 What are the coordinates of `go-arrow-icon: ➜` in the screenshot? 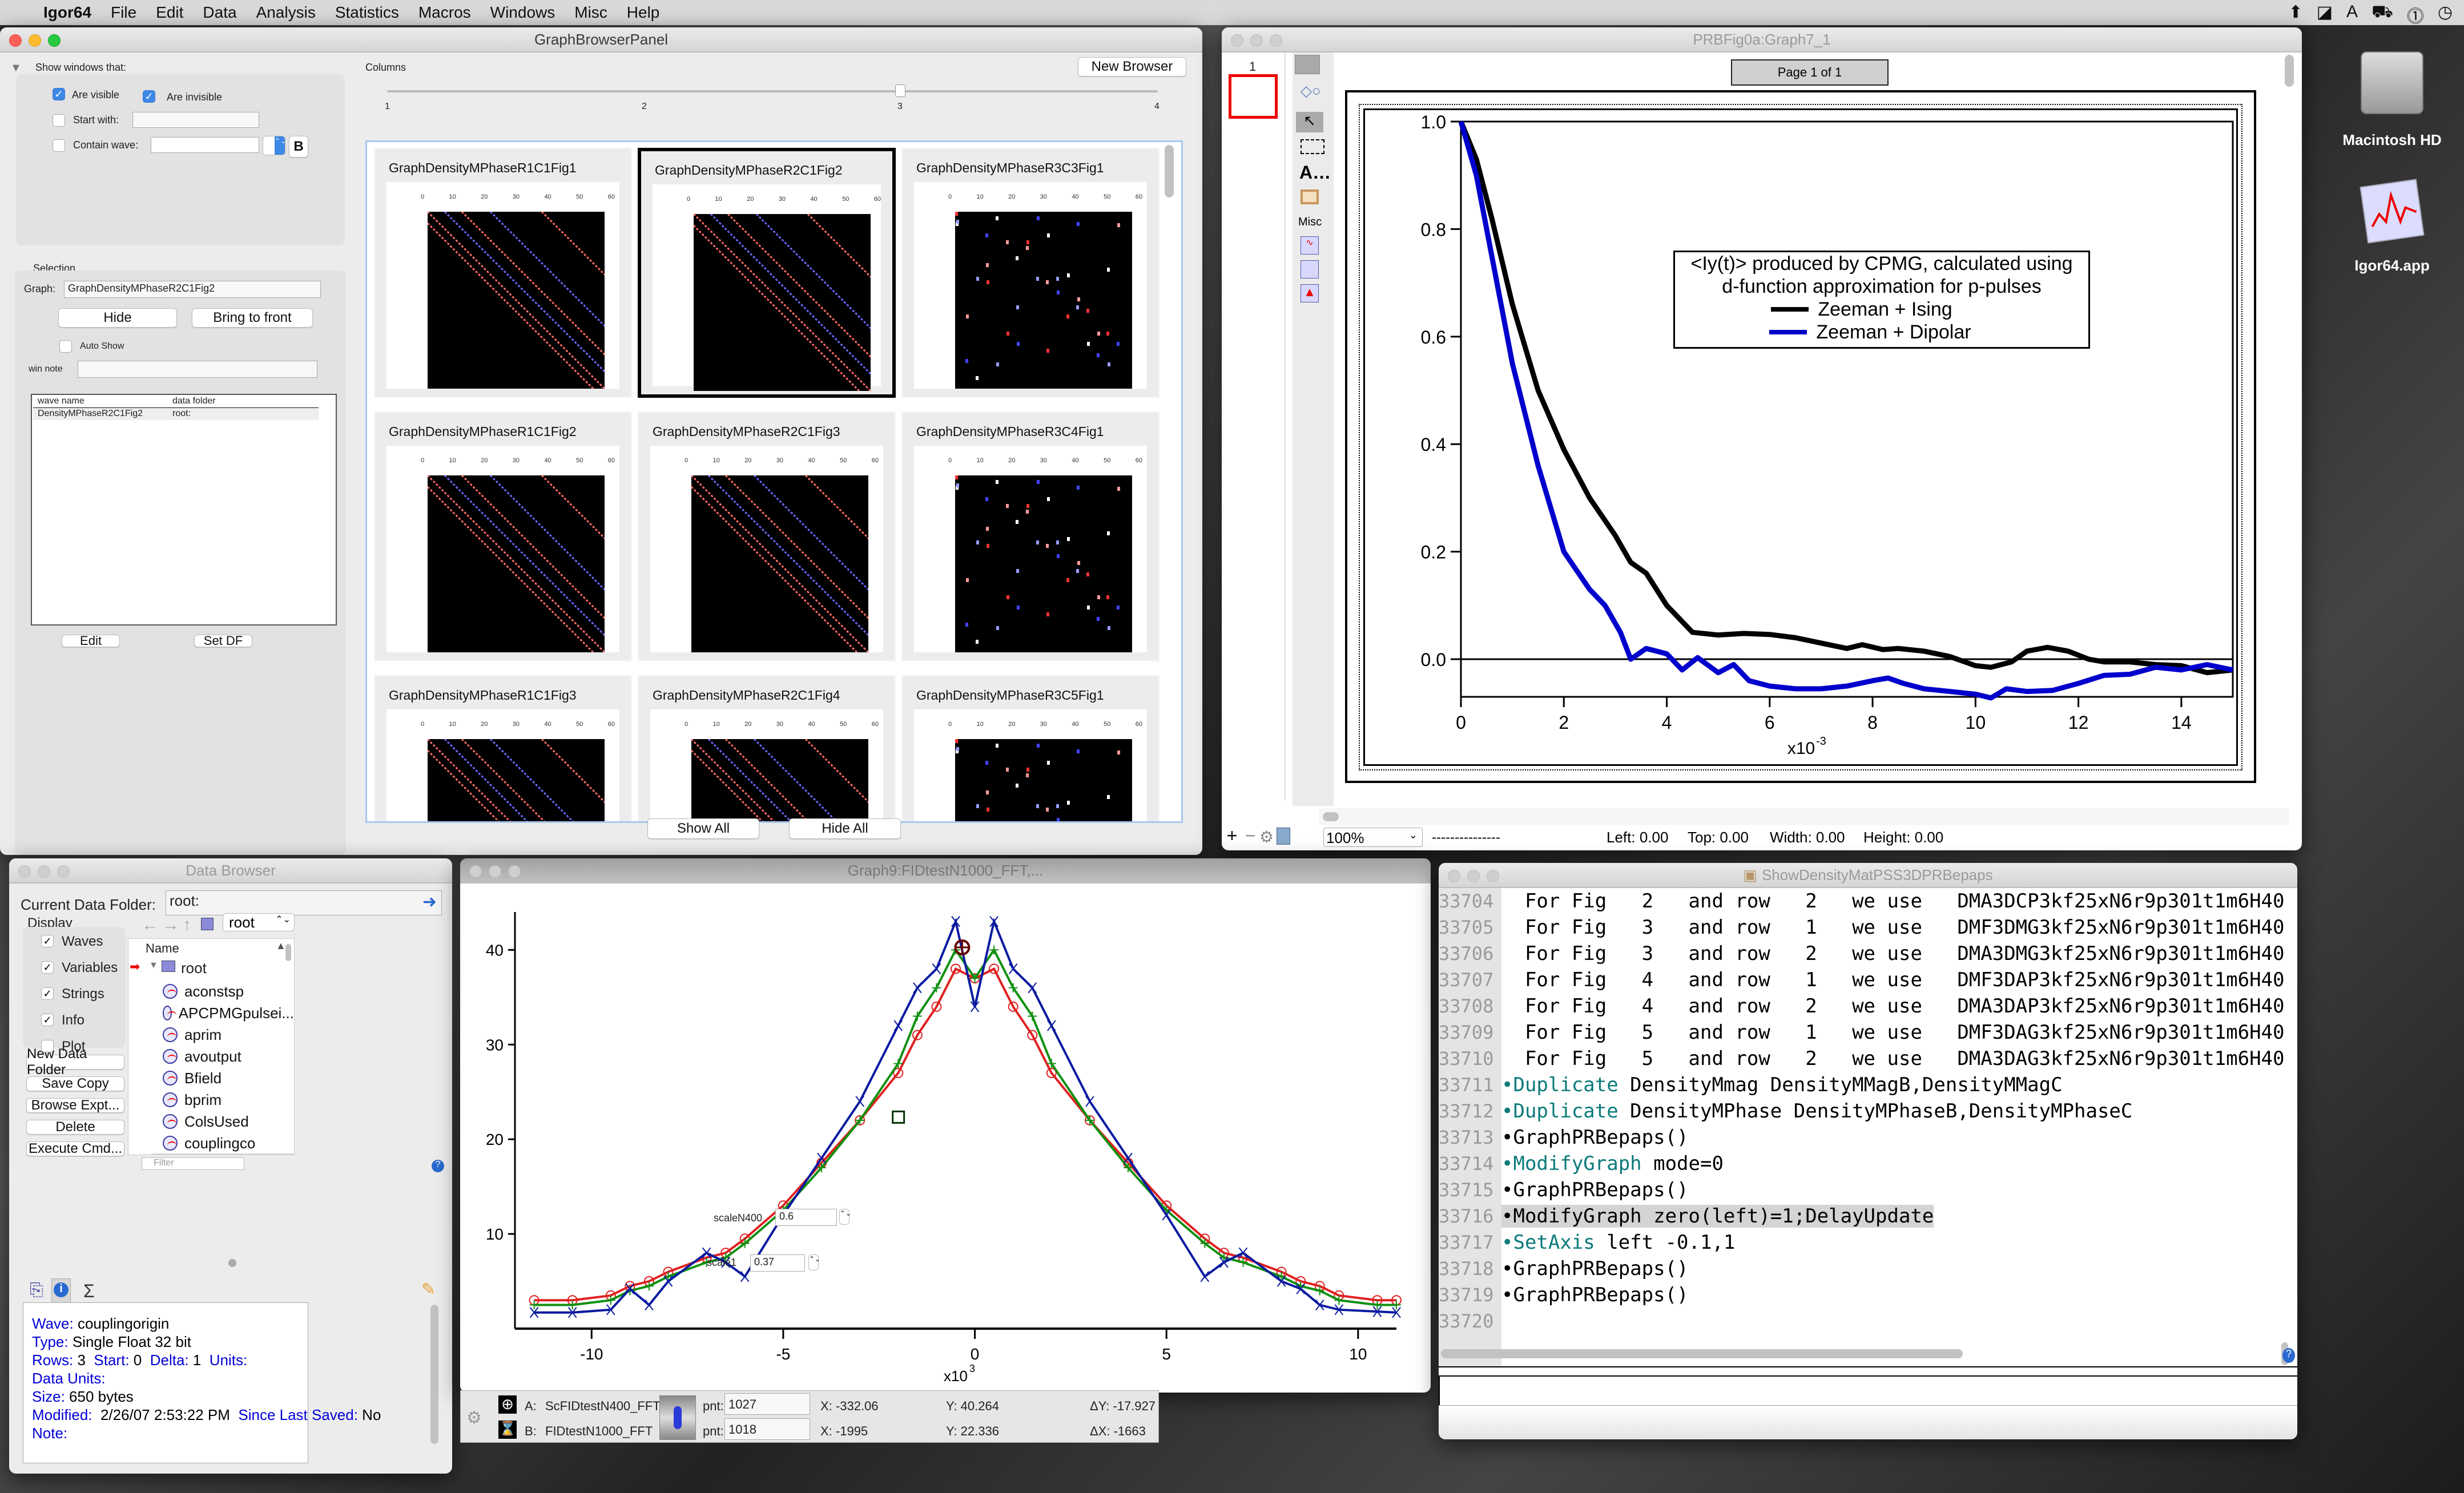 It's located at (429, 902).